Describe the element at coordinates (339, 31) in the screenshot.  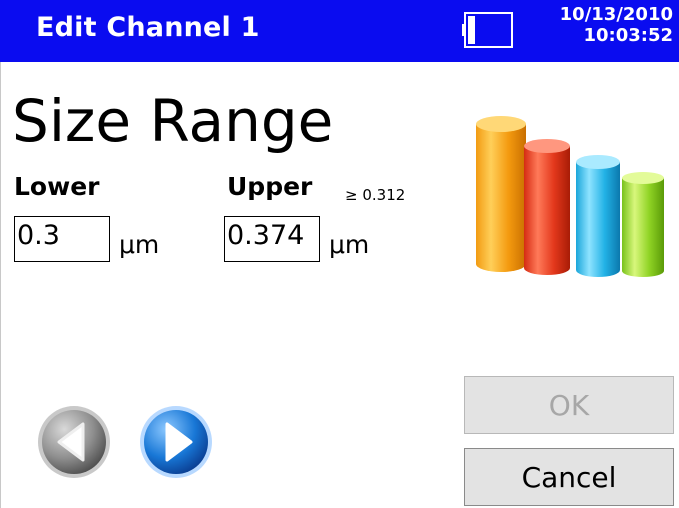
I see `title-bar: Edit Channel 1 10/13/2010 10:03:52` at that location.